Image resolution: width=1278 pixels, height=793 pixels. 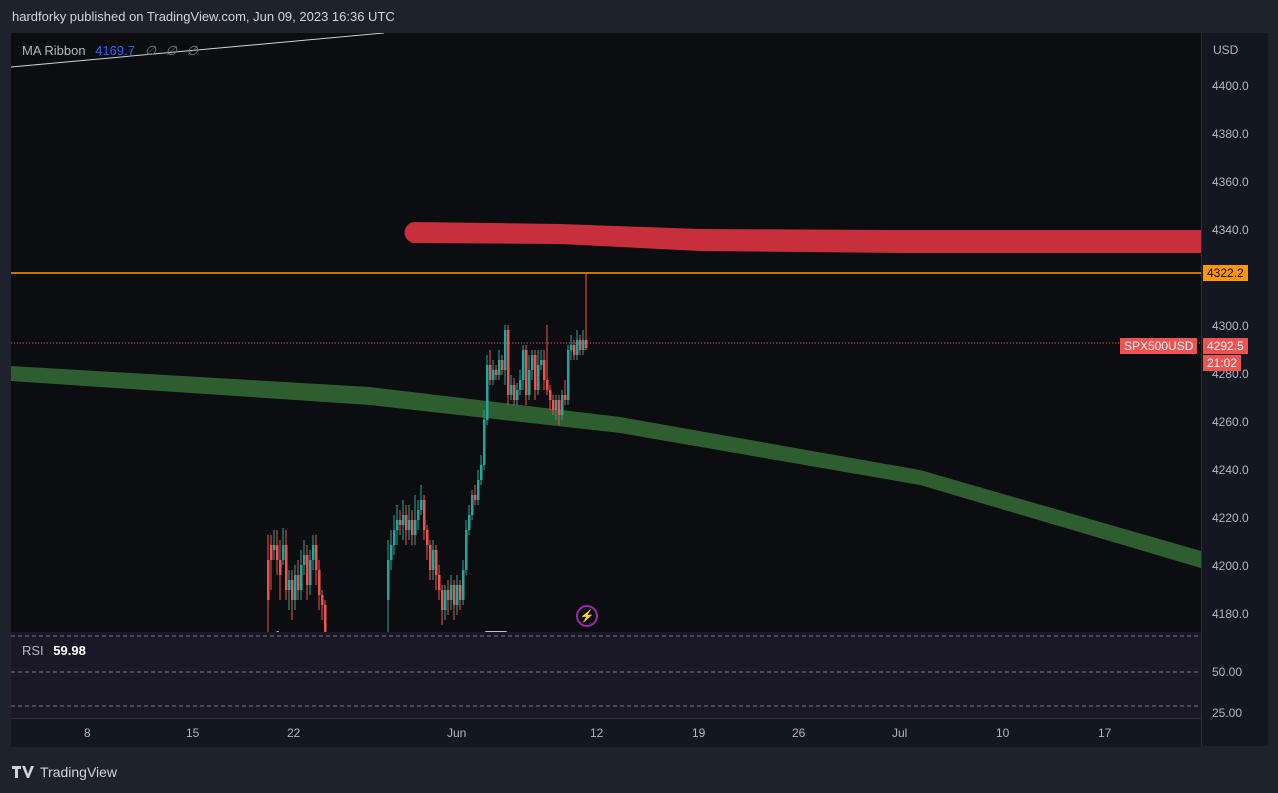 What do you see at coordinates (54, 650) in the screenshot?
I see `rsi-legend: RSI 59.98` at bounding box center [54, 650].